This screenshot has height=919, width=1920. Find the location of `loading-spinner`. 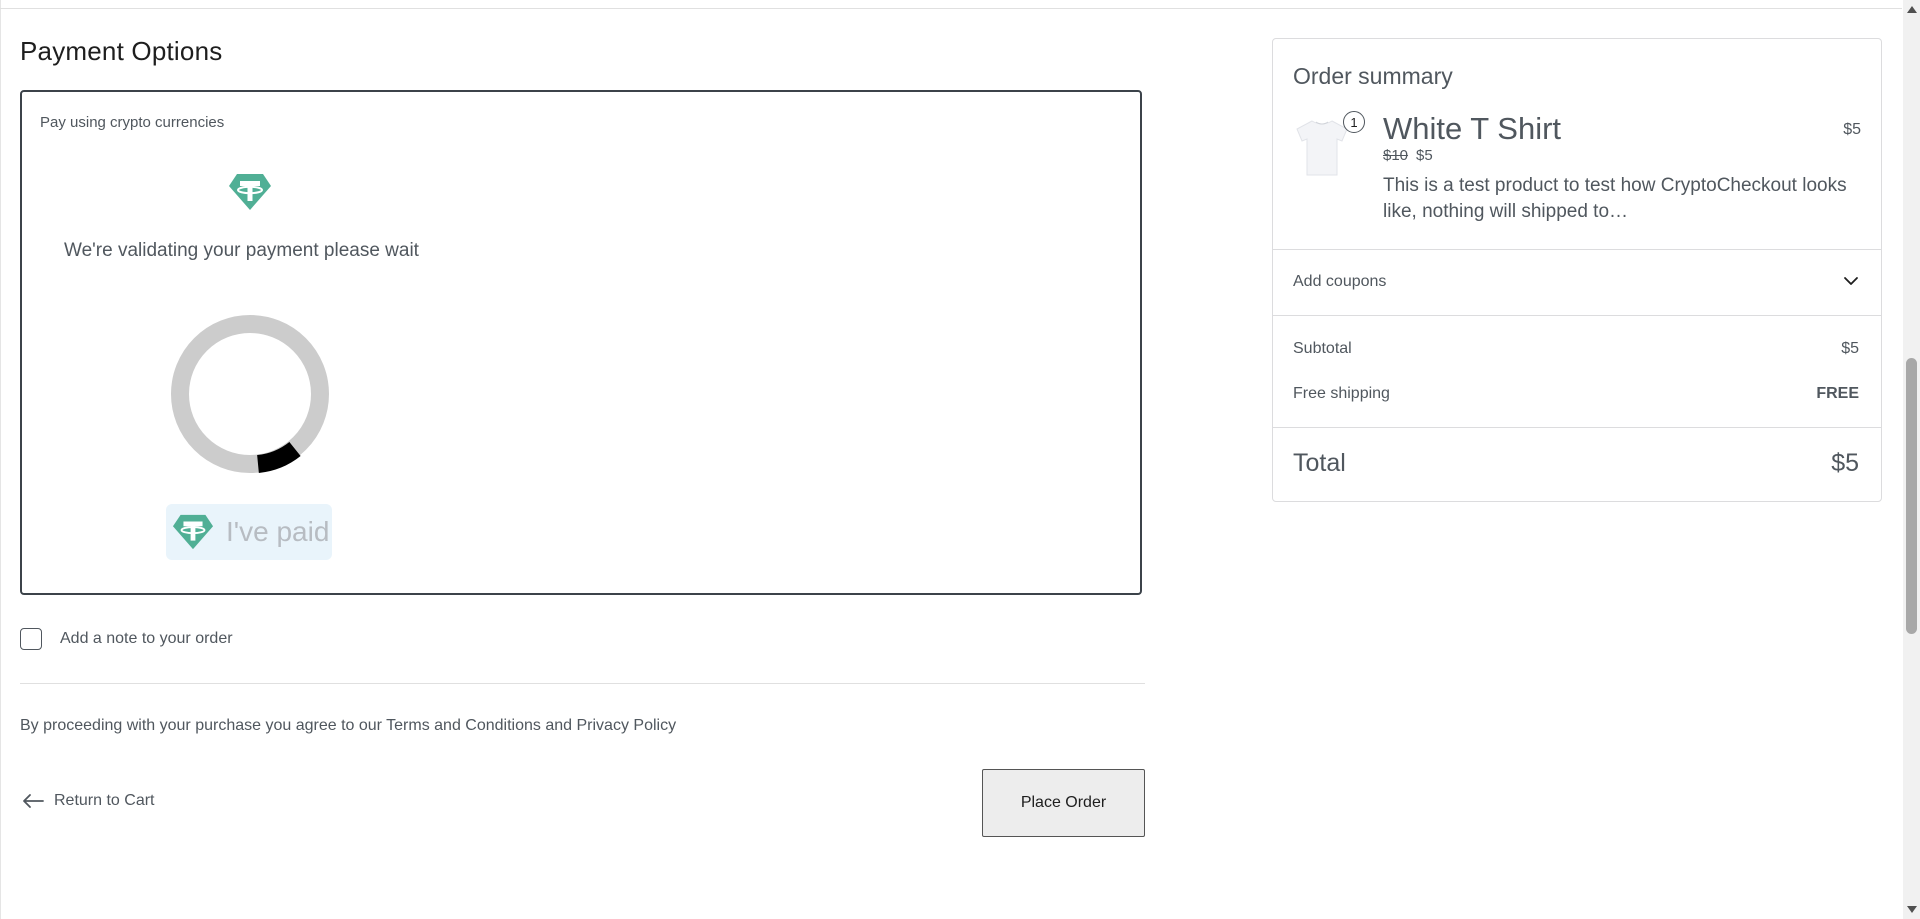

loading-spinner is located at coordinates (250, 396).